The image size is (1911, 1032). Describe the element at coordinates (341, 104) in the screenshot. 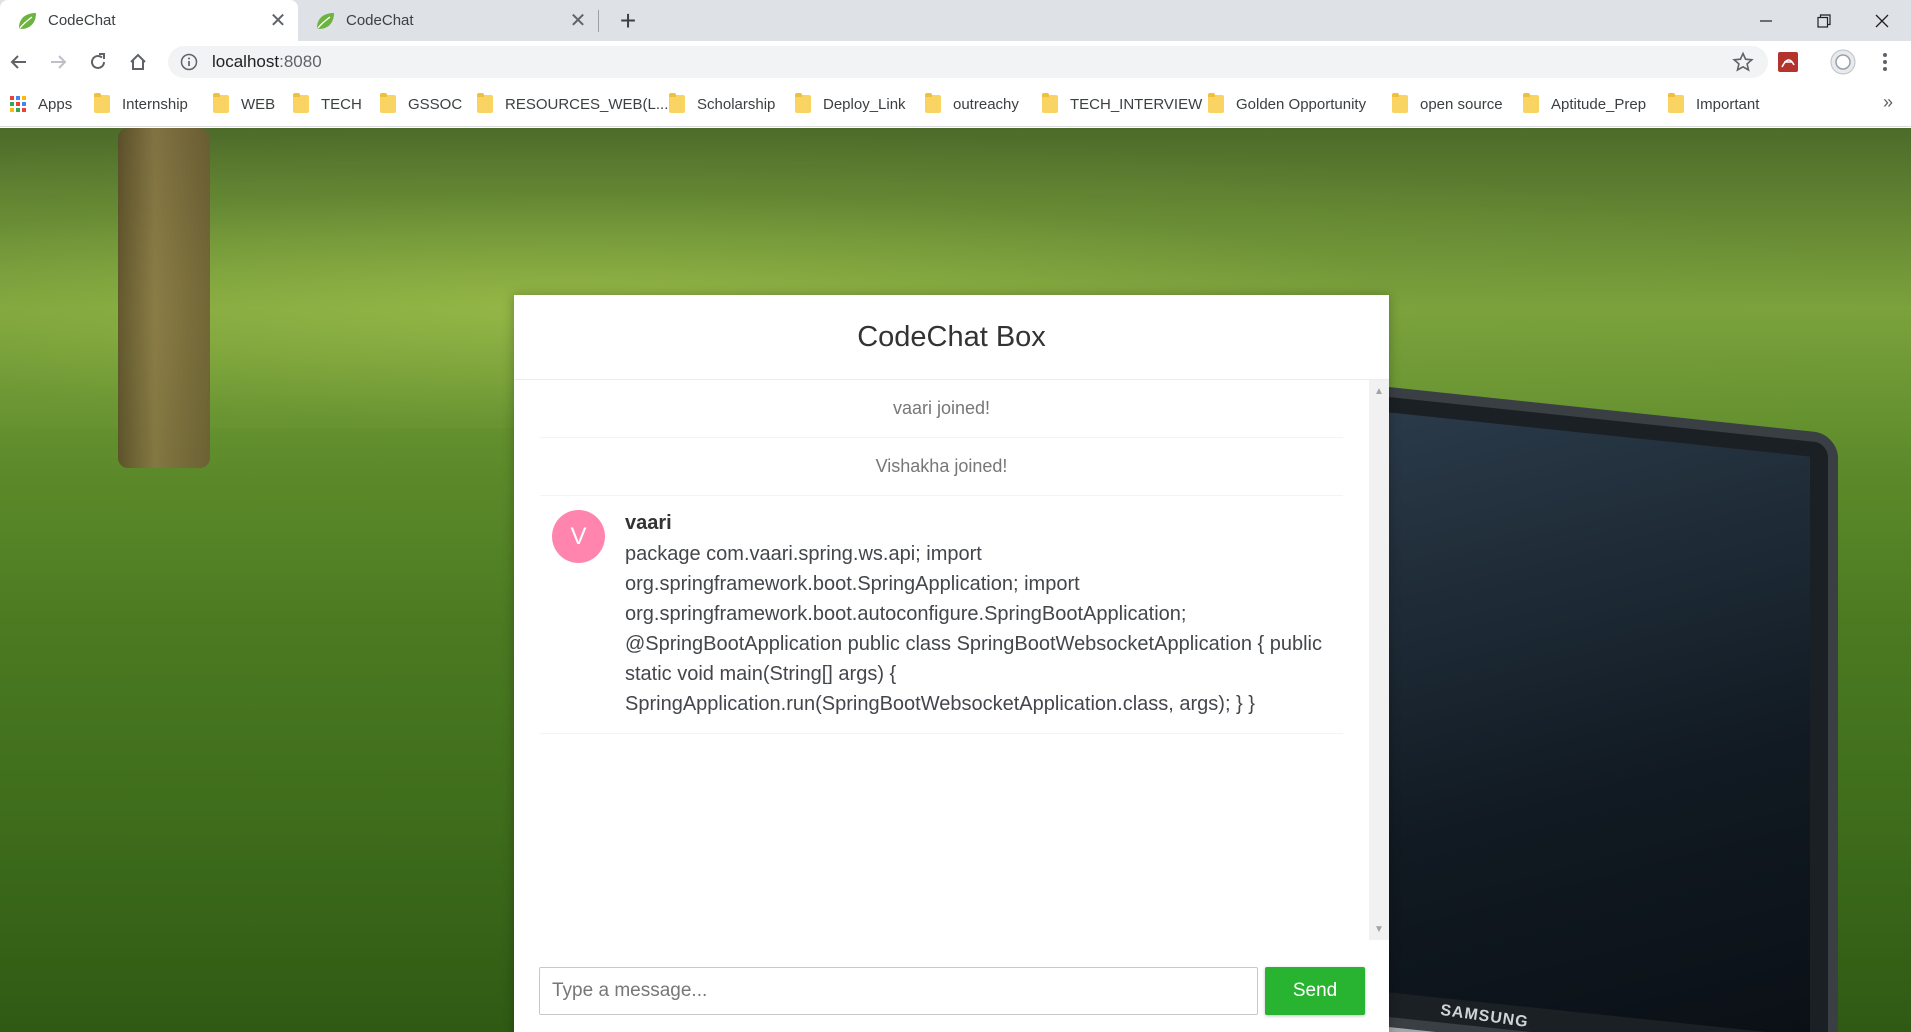

I see `bookmark-label: TECH` at that location.